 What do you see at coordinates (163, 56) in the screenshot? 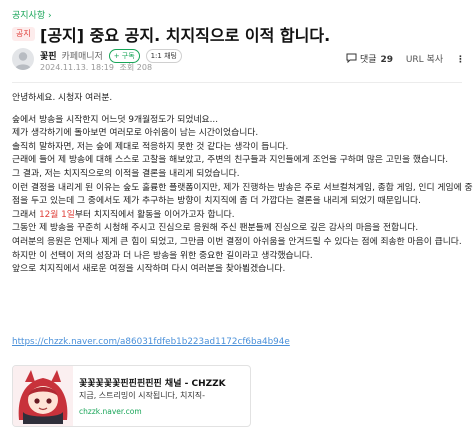
I see `chat-button: 1:1 채팅` at bounding box center [163, 56].